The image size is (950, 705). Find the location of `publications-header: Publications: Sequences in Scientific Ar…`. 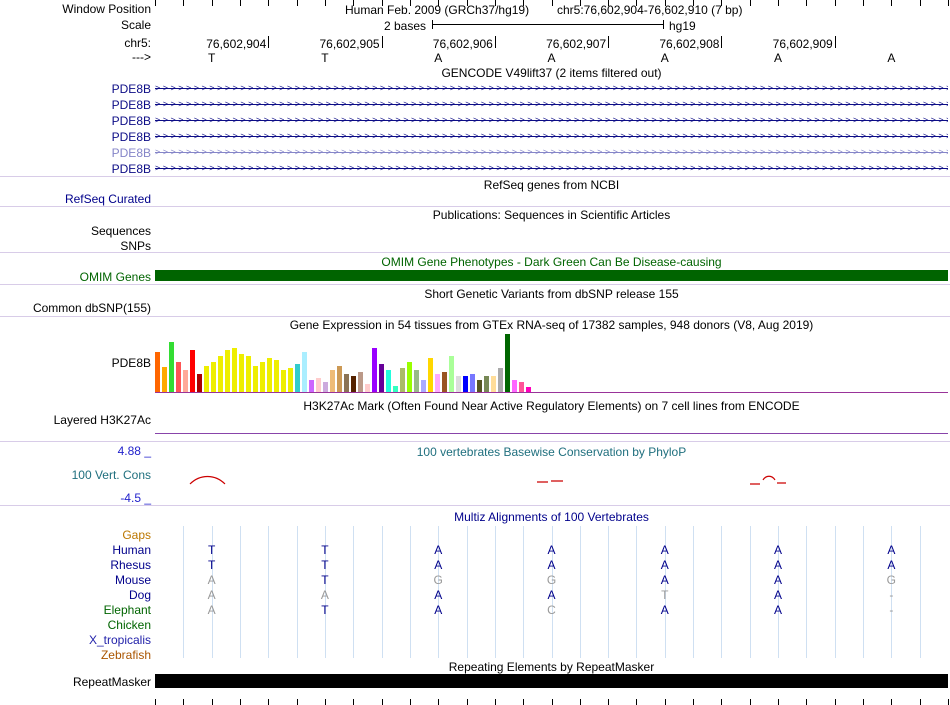

publications-header: Publications: Sequences in Scientific Ar… is located at coordinates (551, 215).